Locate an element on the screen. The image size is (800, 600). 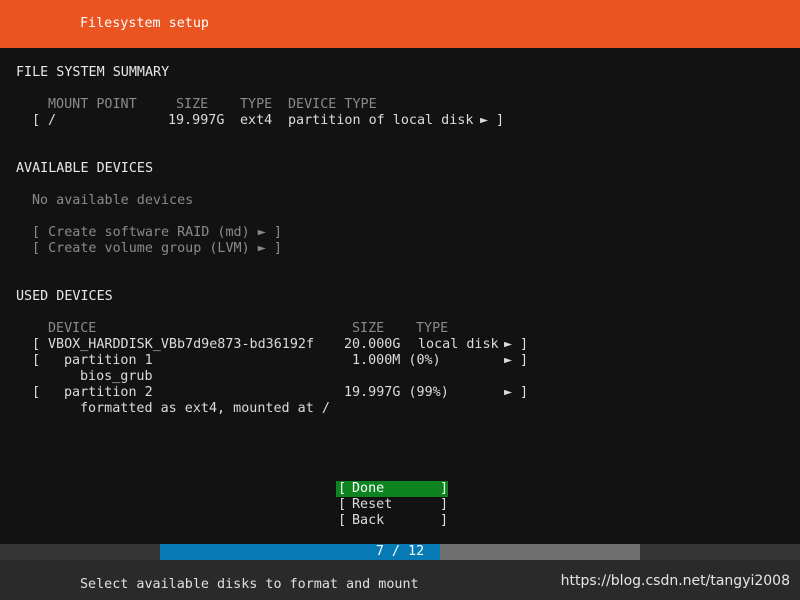
available-devices-title: AVAILABLE DEVICES is located at coordinates (85, 168).